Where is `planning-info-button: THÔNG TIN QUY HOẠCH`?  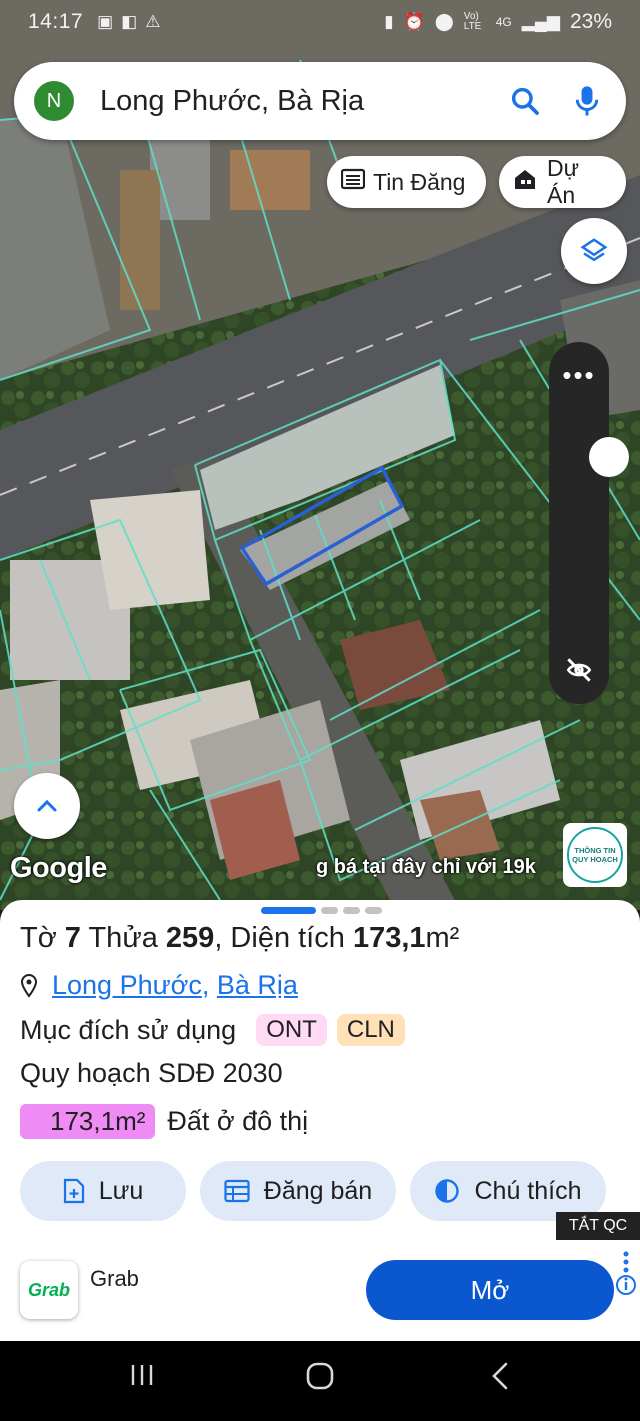
planning-info-button: THÔNG TIN QUY HOẠCH is located at coordinates (595, 855).